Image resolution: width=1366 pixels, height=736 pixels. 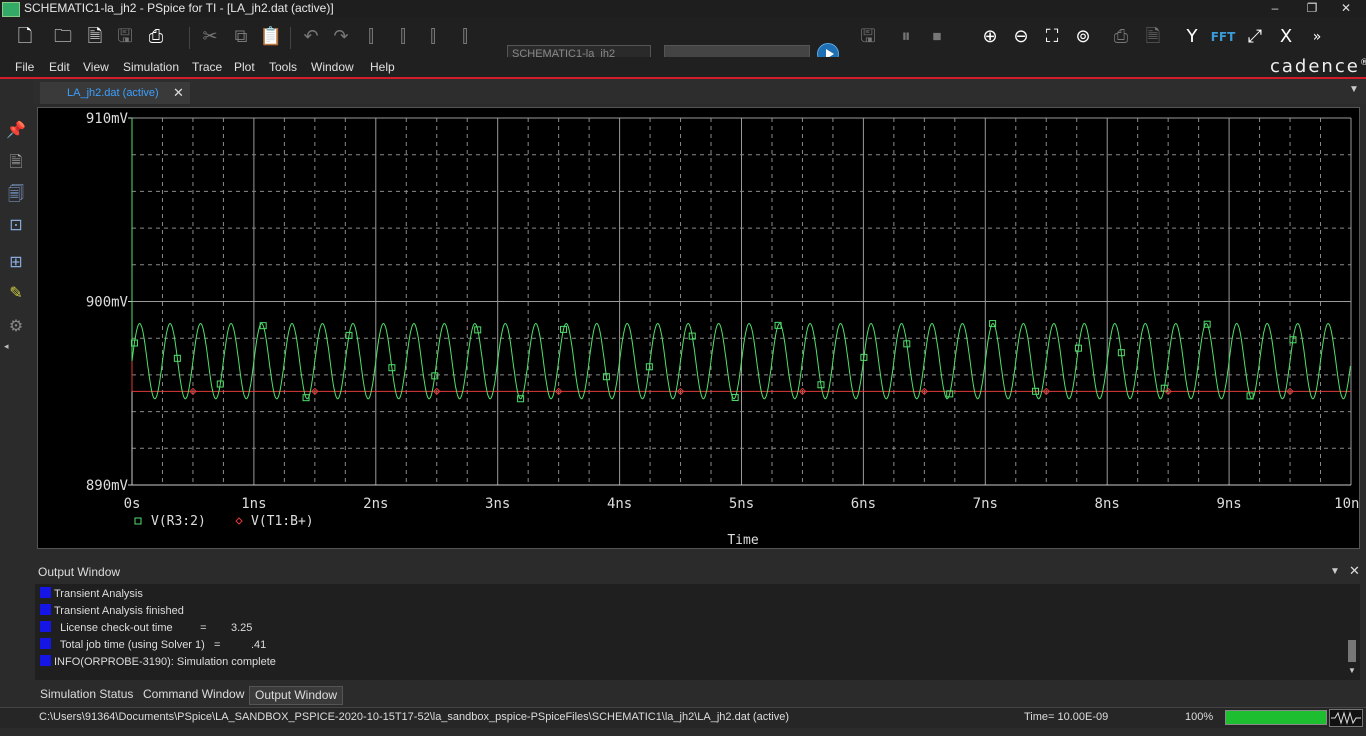 What do you see at coordinates (699, 572) in the screenshot?
I see `output-window-header: Output Window ▼ ✕` at bounding box center [699, 572].